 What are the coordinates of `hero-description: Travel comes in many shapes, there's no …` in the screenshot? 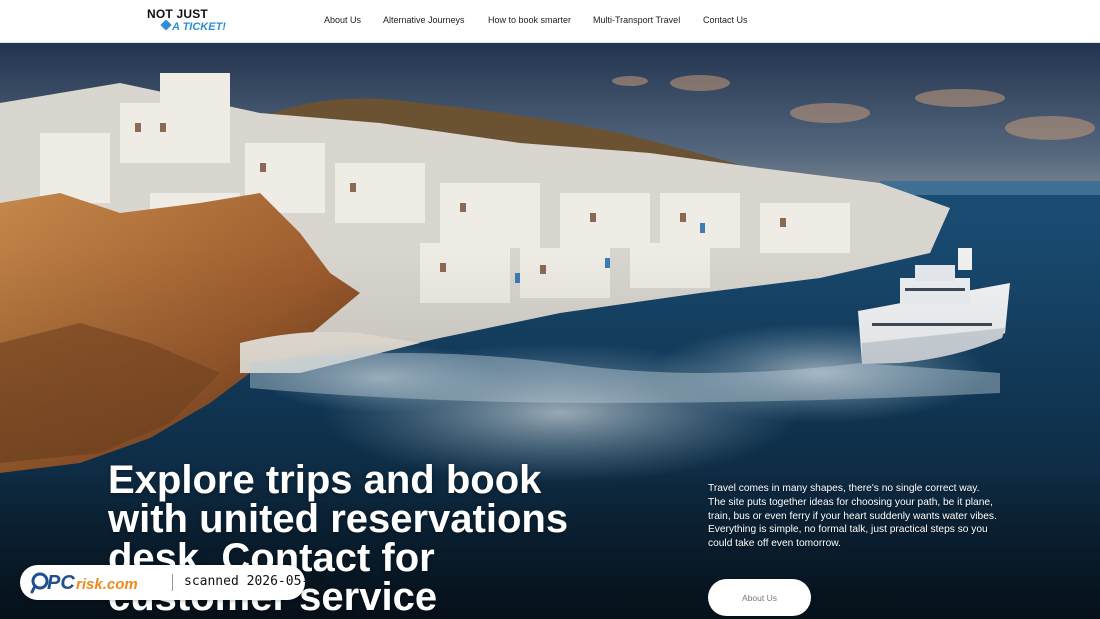 It's located at (852, 516).